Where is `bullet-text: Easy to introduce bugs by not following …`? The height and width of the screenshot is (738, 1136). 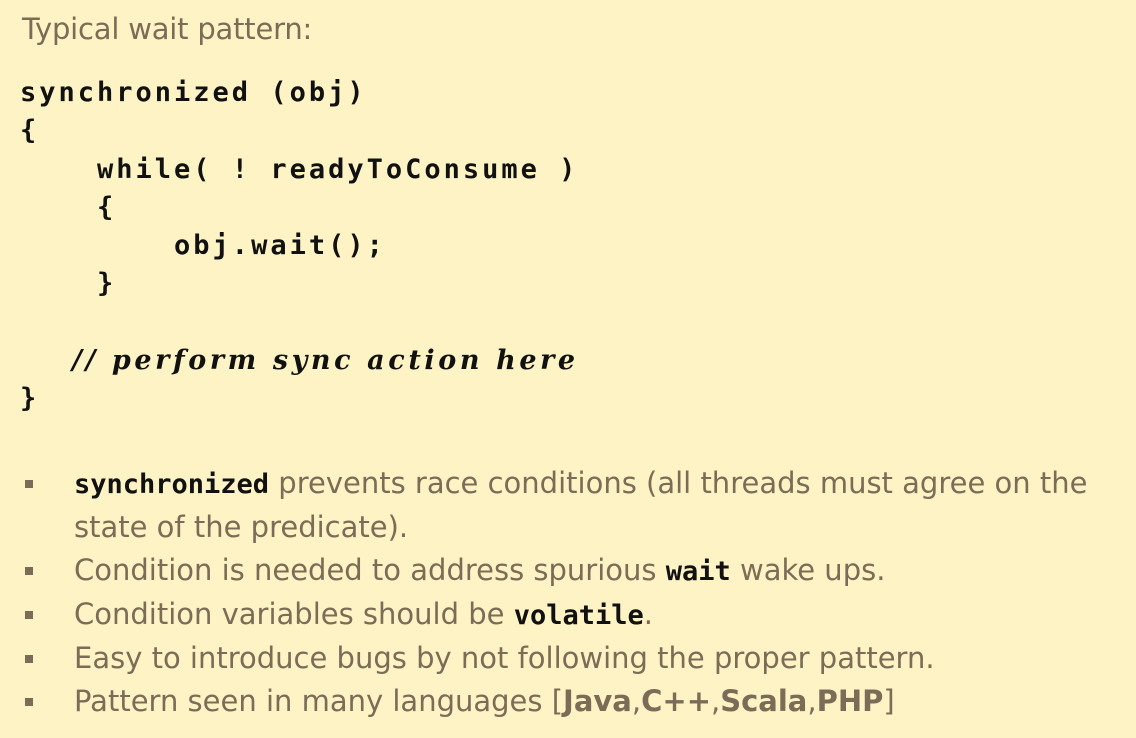
bullet-text: Easy to introduce bugs by not following … is located at coordinates (504, 658).